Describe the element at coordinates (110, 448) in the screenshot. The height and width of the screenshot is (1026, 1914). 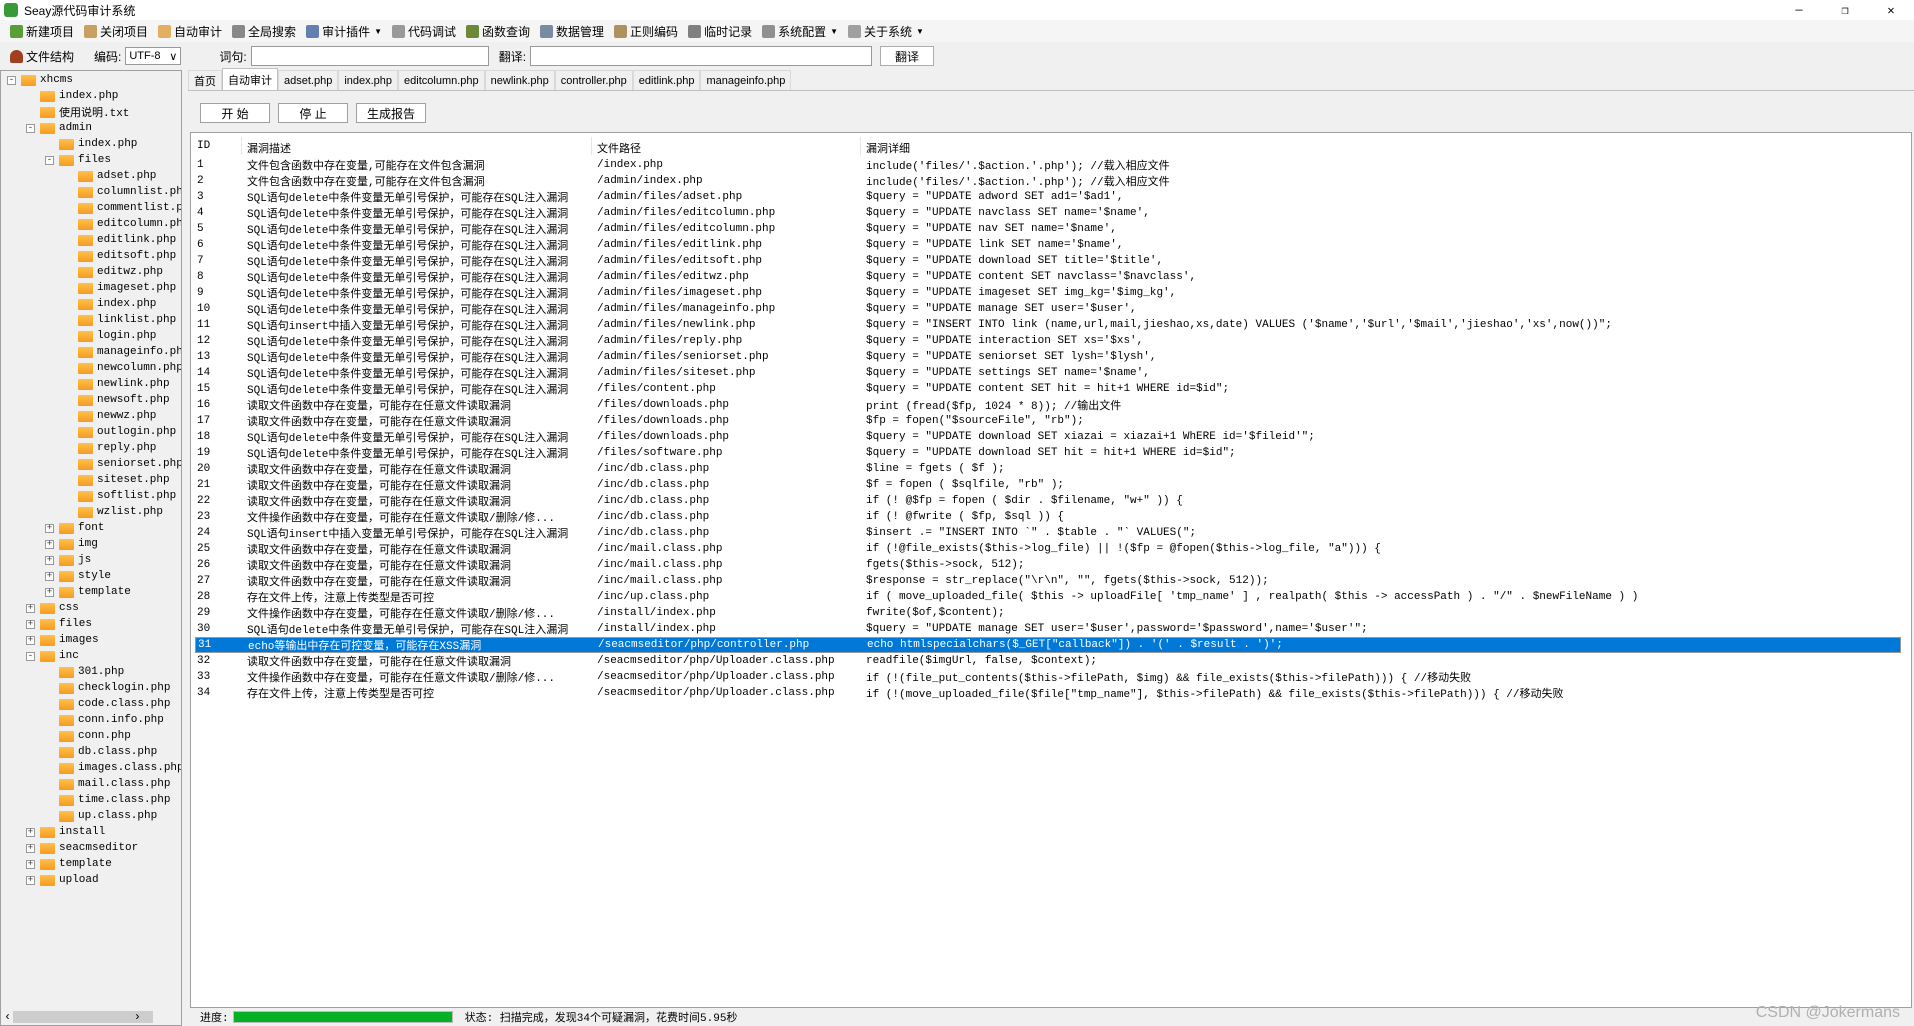
I see `tree-node: reply.php` at that location.